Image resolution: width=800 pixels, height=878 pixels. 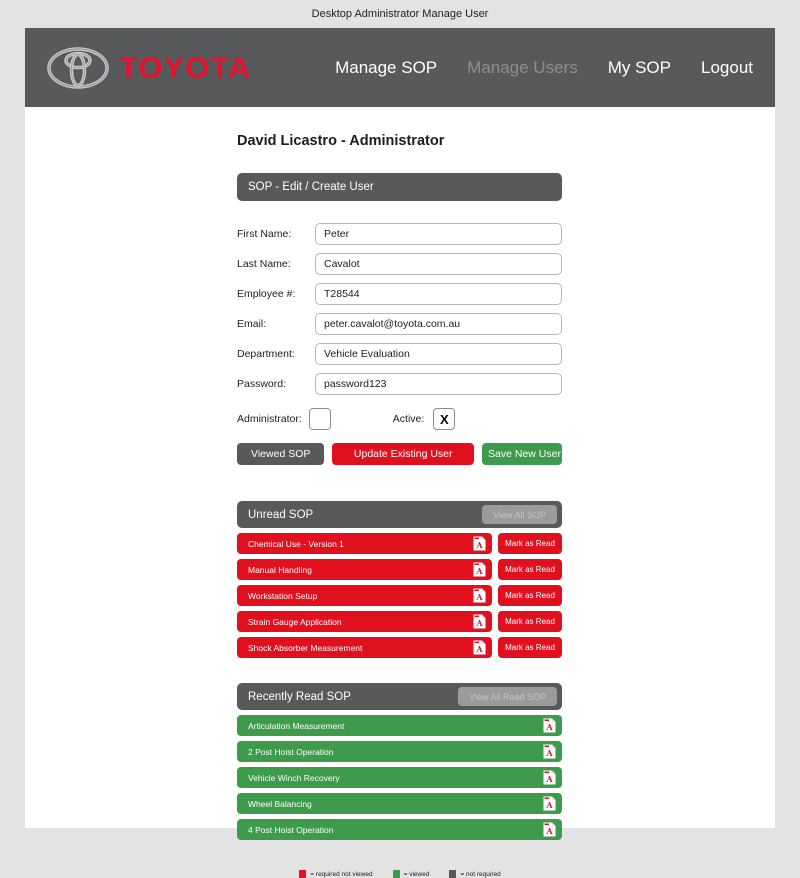 I want to click on form-row-employee-number: Employee #:, so click(x=399, y=293).